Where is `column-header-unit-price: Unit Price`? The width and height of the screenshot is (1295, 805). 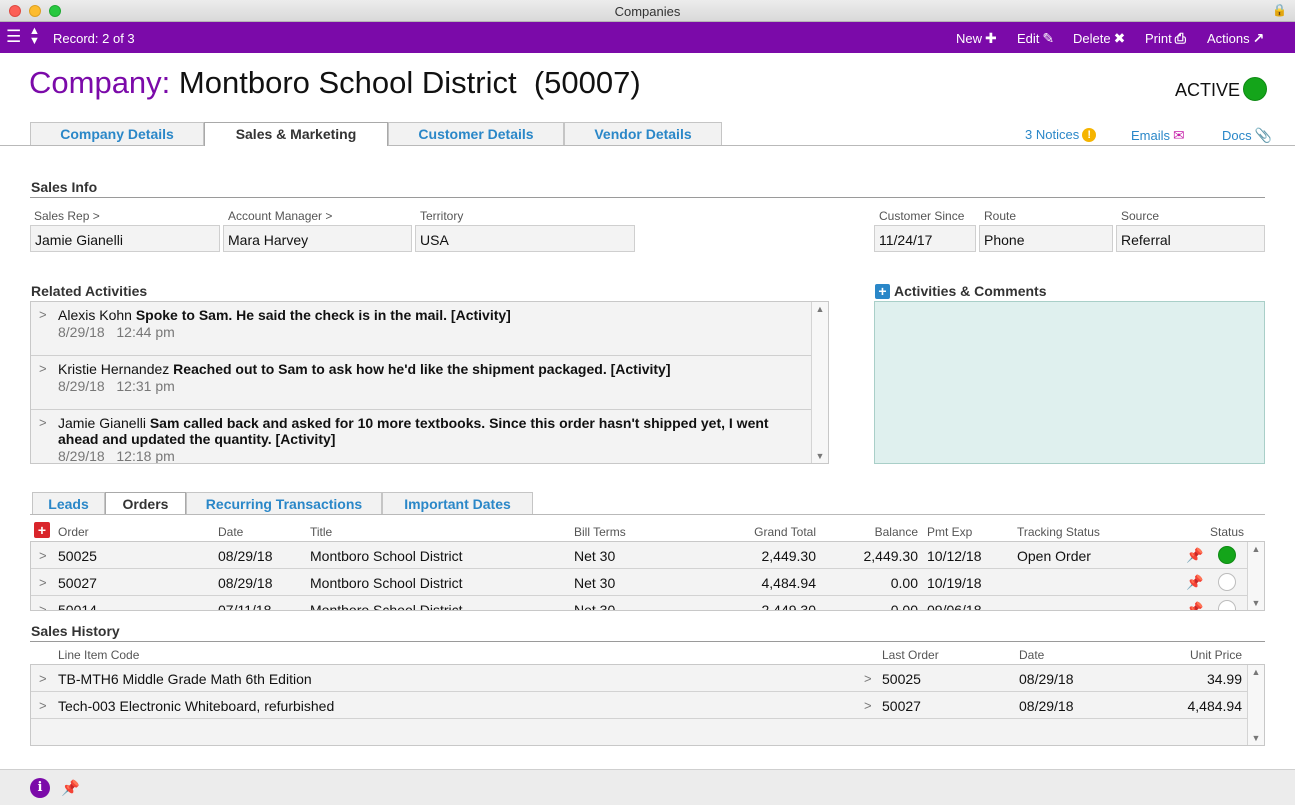 column-header-unit-price: Unit Price is located at coordinates (1192, 655).